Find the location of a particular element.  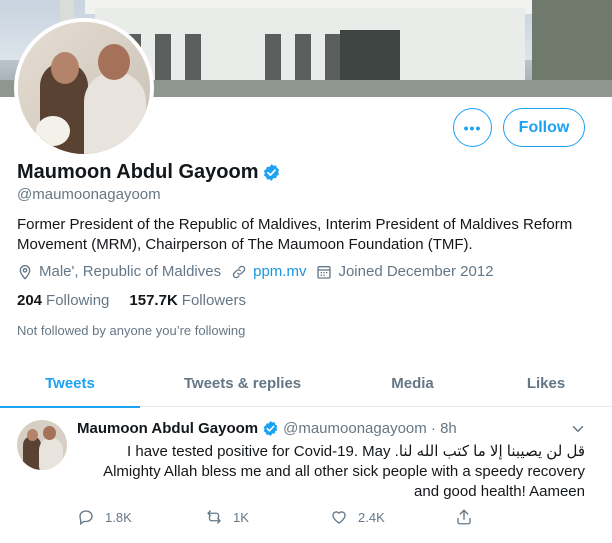

avatar-flowers is located at coordinates (53, 131).